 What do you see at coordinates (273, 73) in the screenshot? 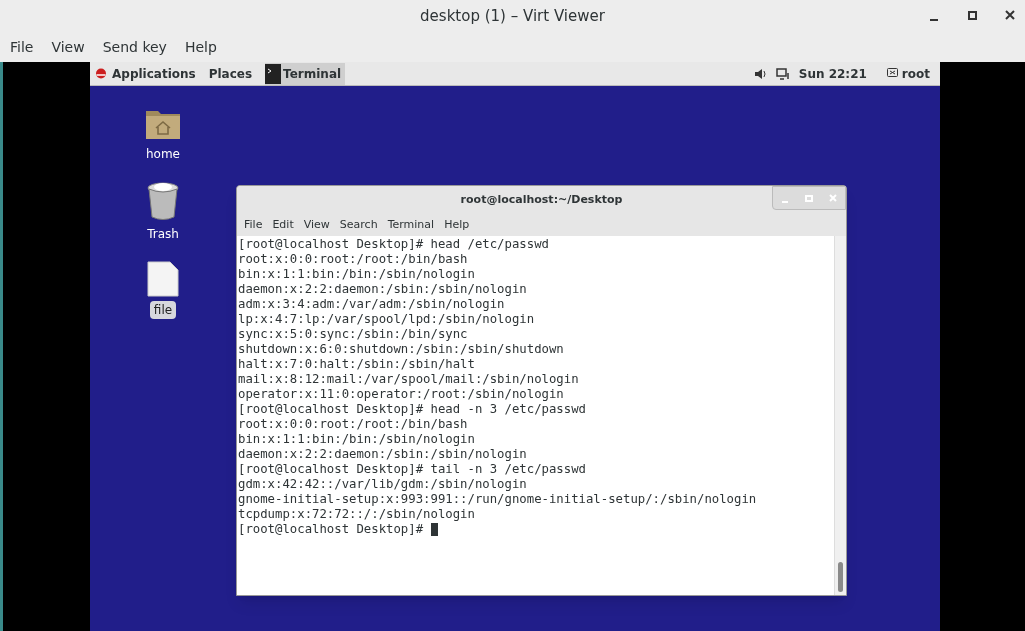
I see `terminal-icon` at bounding box center [273, 73].